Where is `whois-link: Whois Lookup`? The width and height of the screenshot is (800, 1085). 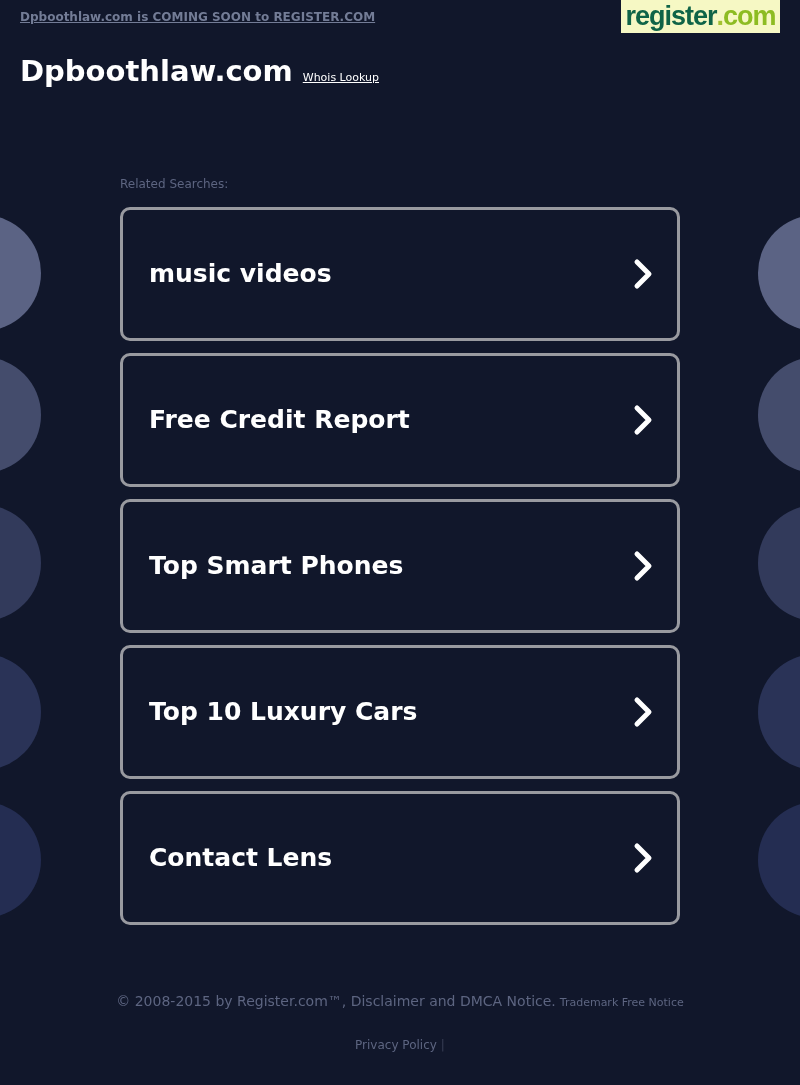
whois-link: Whois Lookup is located at coordinates (340, 78).